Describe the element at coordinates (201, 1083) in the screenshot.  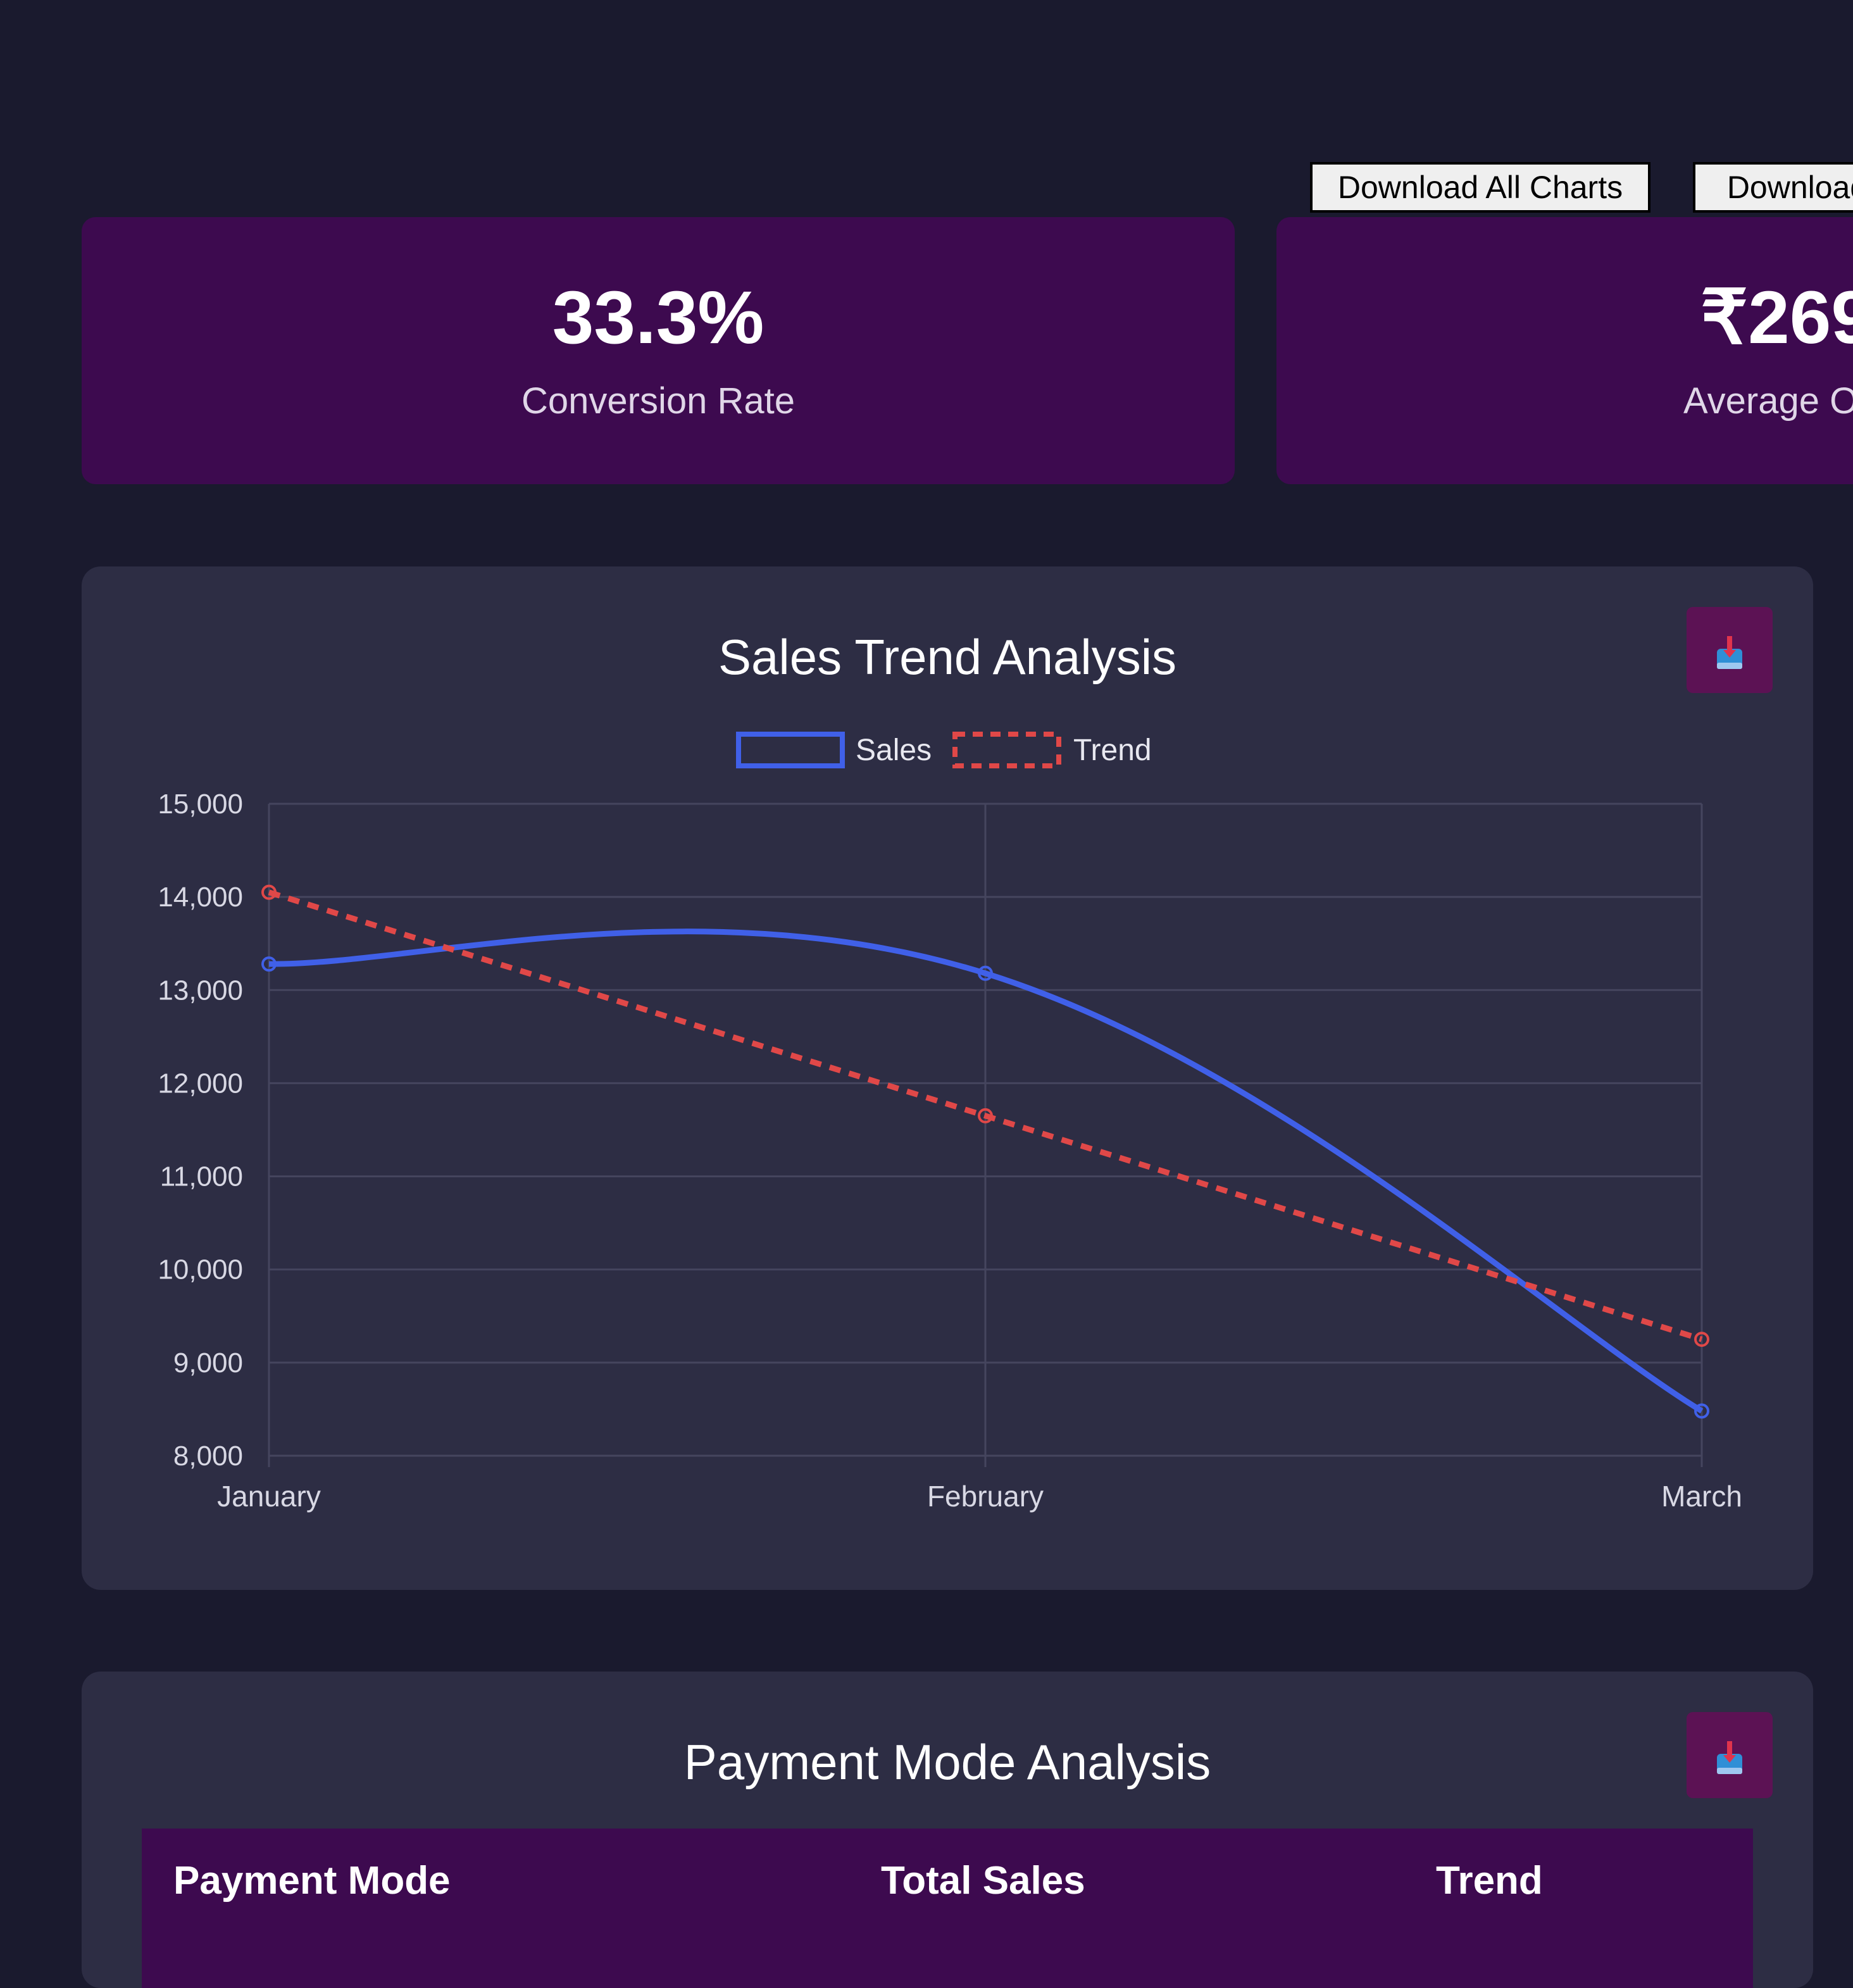
I see `y-tick-label: 12,000` at that location.